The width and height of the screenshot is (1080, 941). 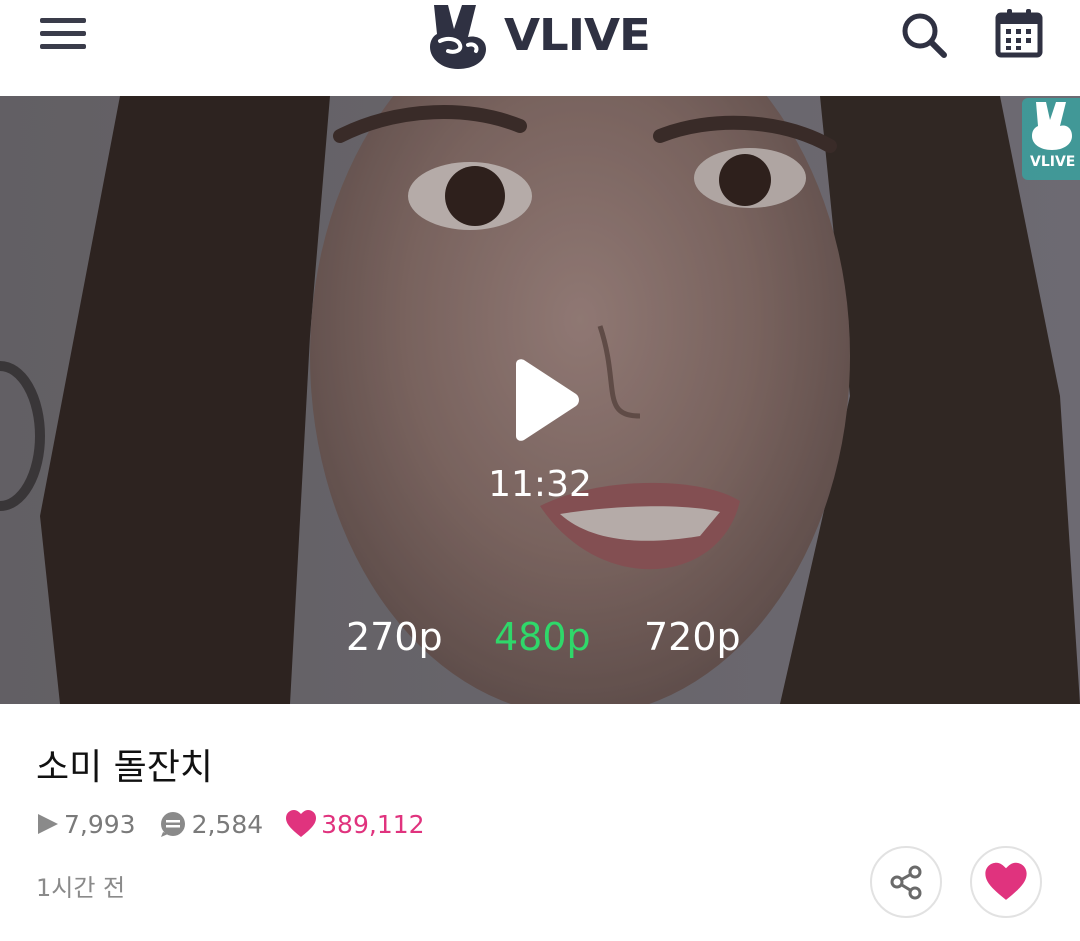 I want to click on heart-icon, so click(x=1006, y=881).